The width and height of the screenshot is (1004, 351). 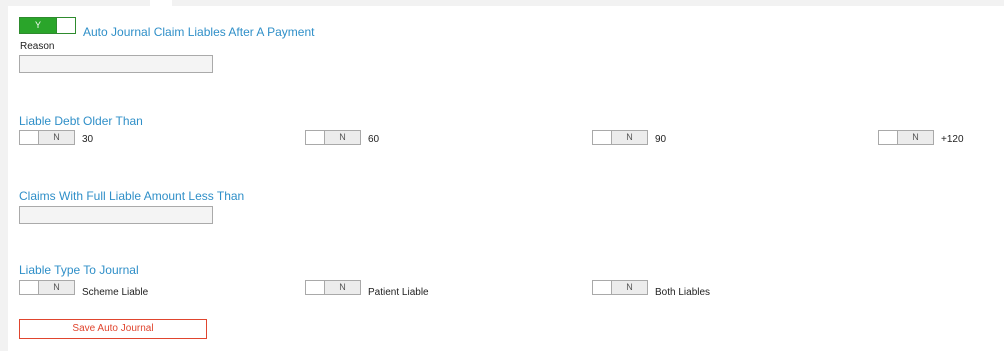 I want to click on scheme-liable-toggle: N, so click(x=47, y=287).